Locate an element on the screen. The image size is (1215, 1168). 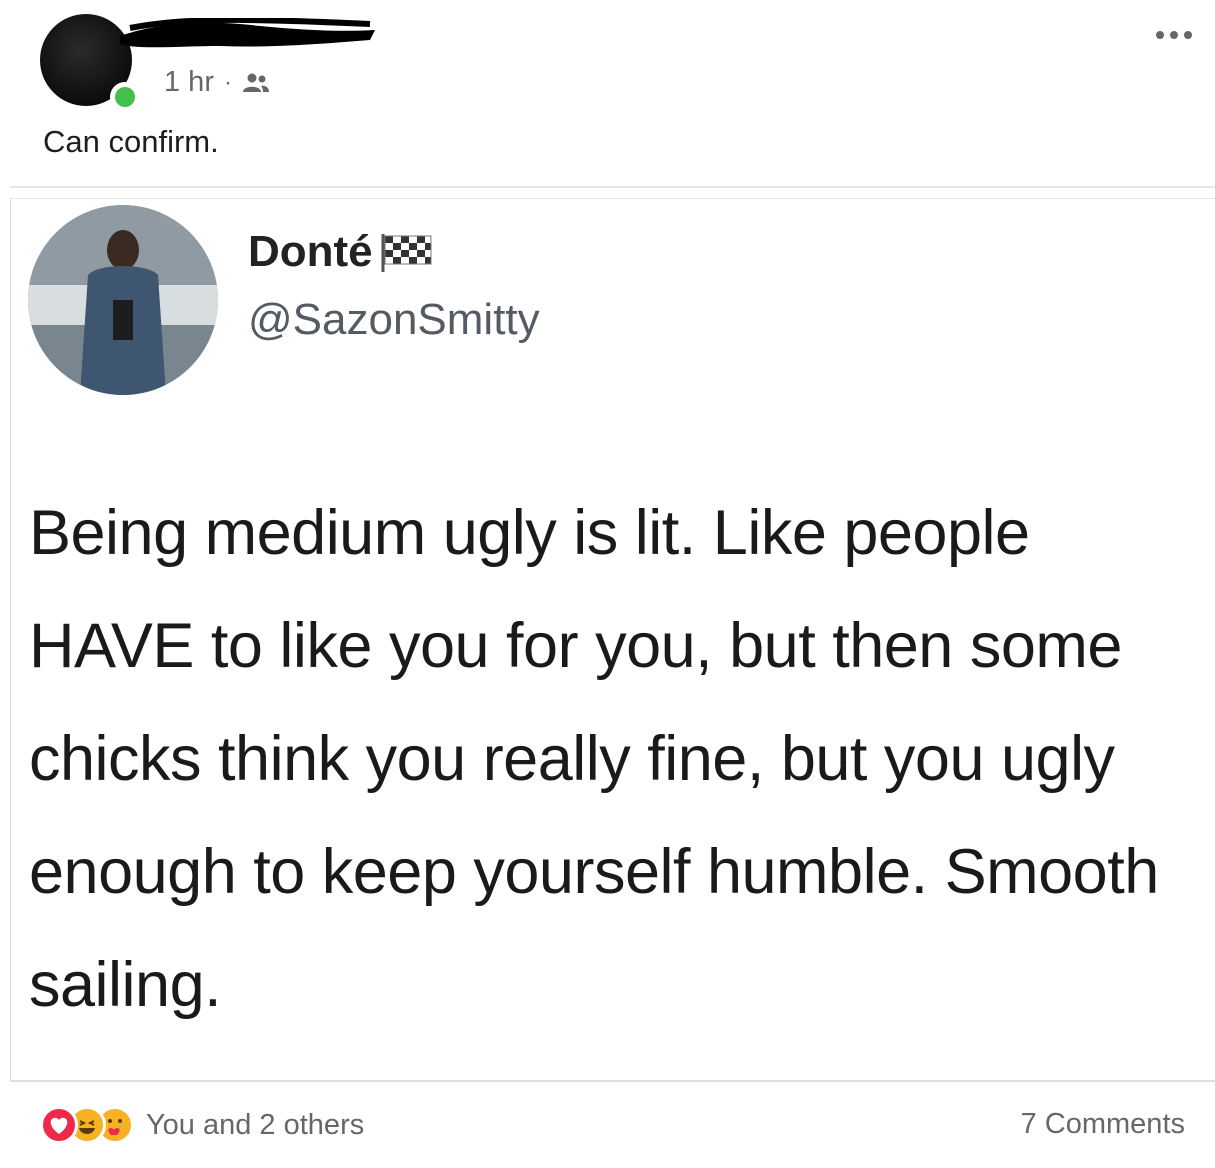
post-header: 1 hr · is located at coordinates (607, 56).